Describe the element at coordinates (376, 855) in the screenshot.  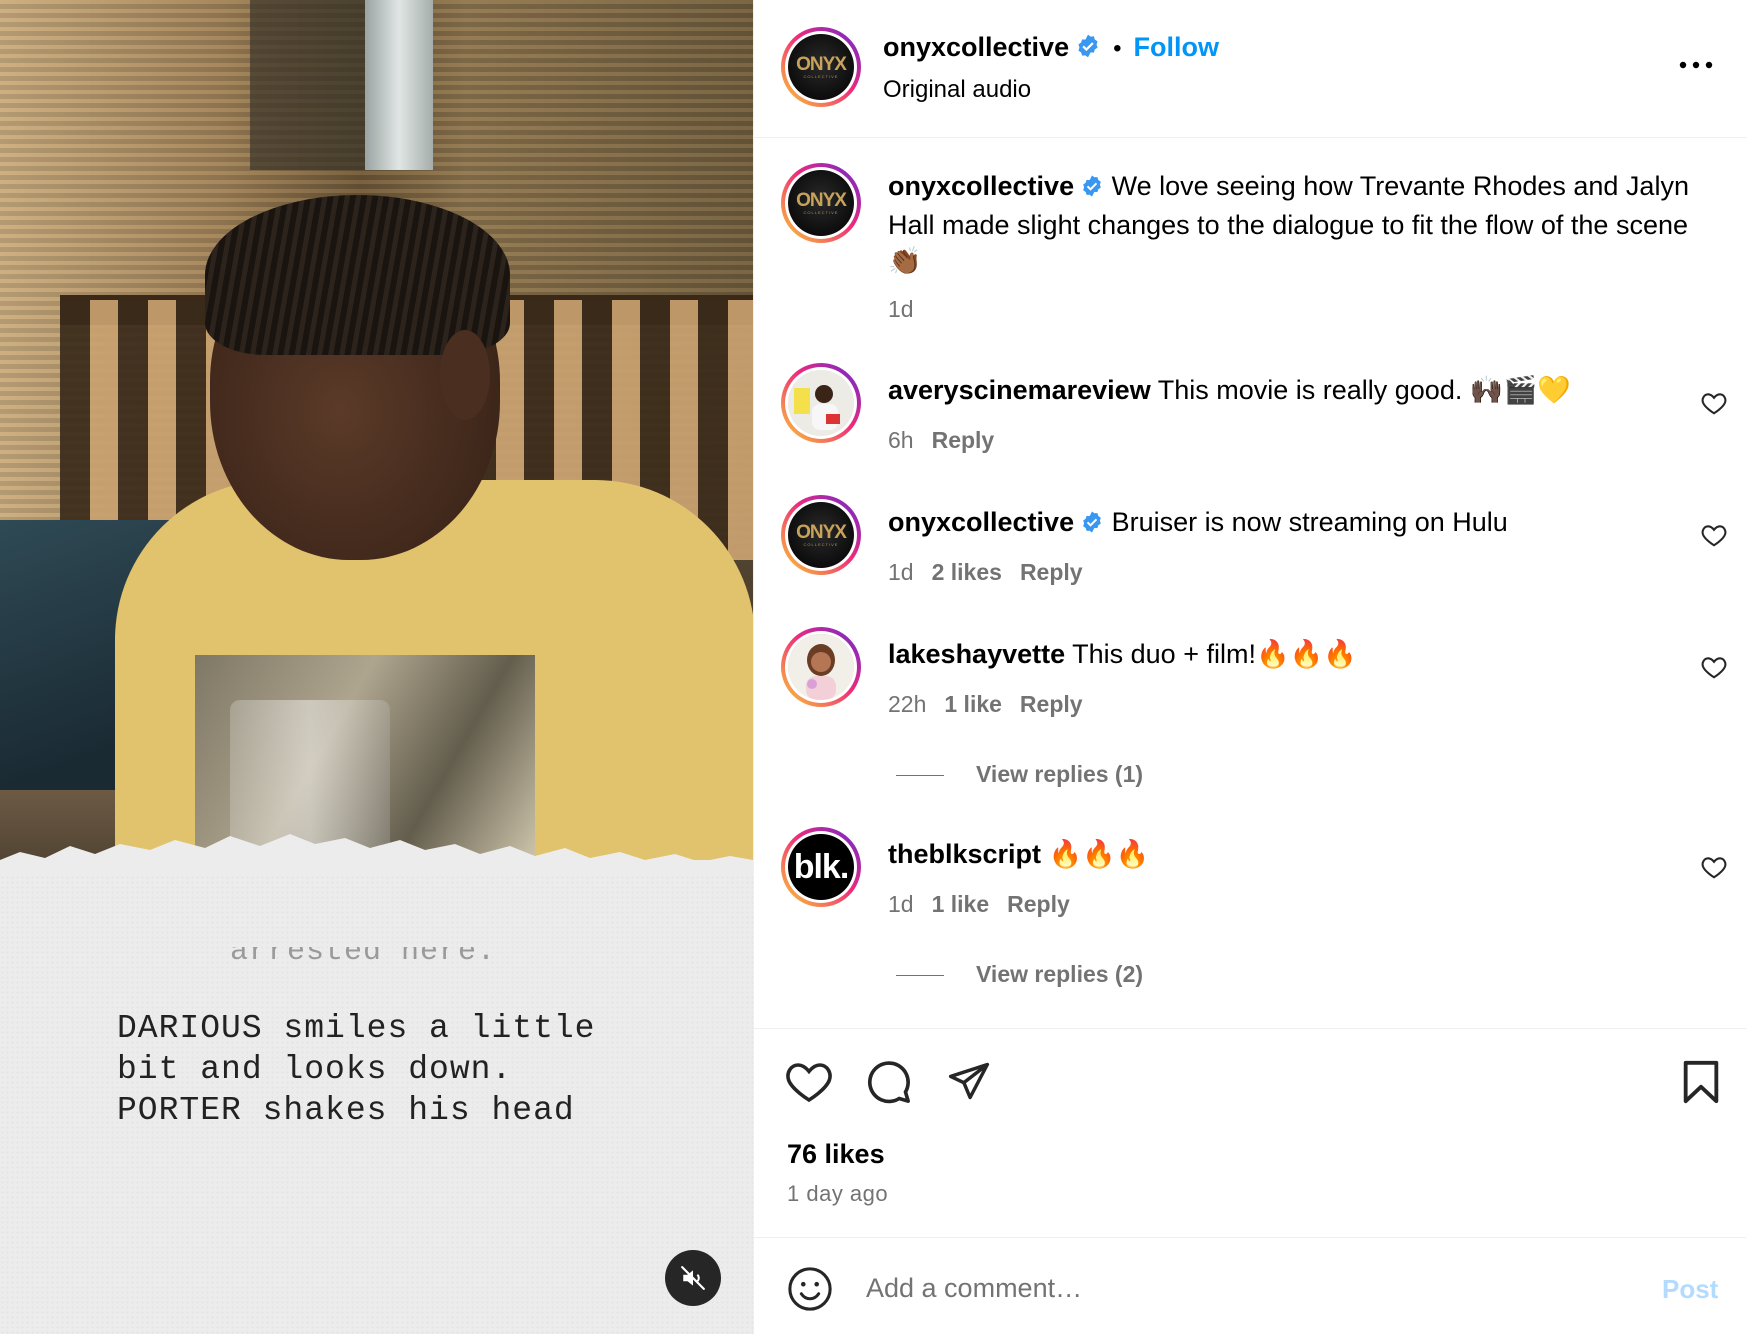
I see `torn-paper-edge` at that location.